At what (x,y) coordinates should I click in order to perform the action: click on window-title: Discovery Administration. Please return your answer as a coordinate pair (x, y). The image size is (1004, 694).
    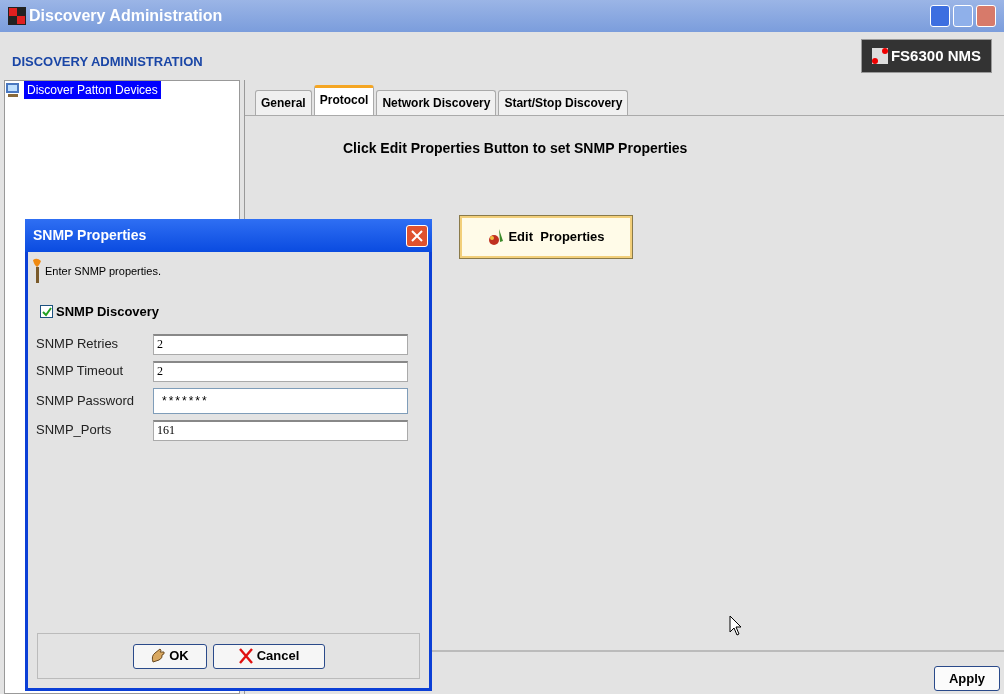
    Looking at the image, I should click on (126, 16).